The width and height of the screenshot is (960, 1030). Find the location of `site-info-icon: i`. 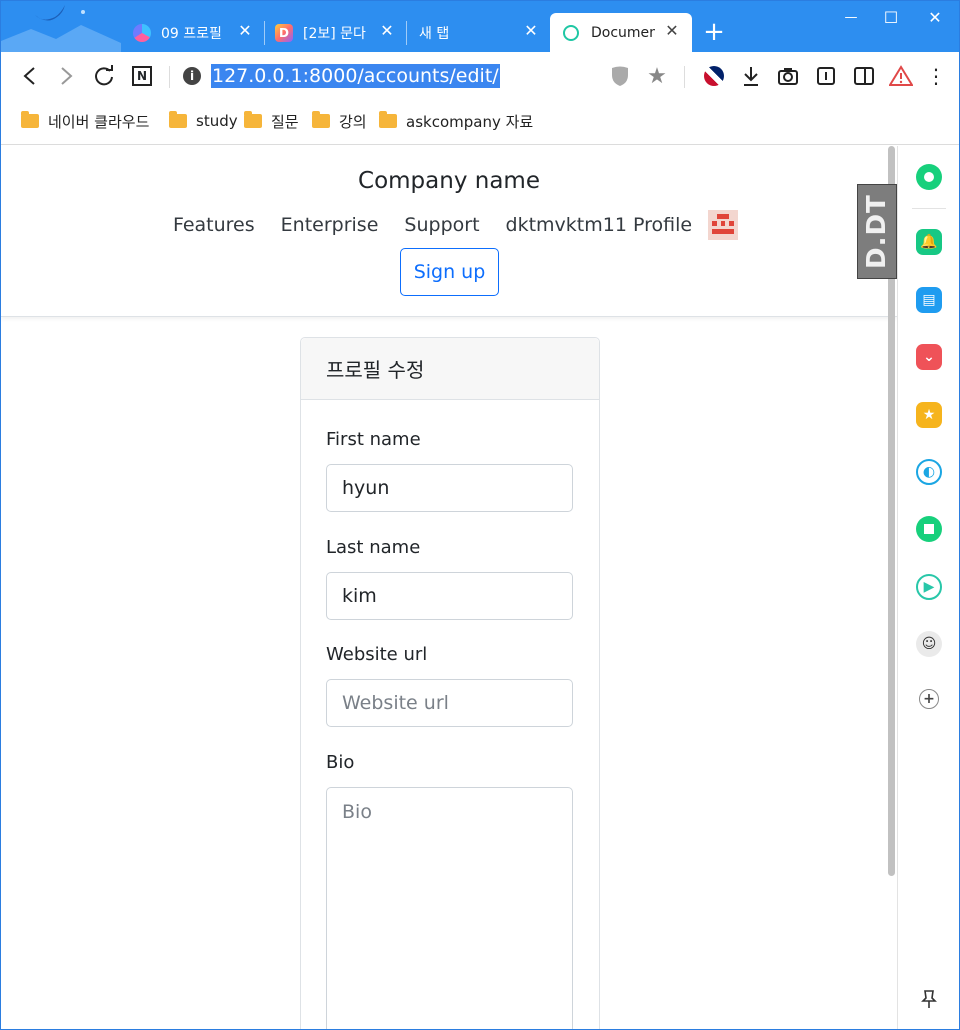

site-info-icon: i is located at coordinates (192, 76).